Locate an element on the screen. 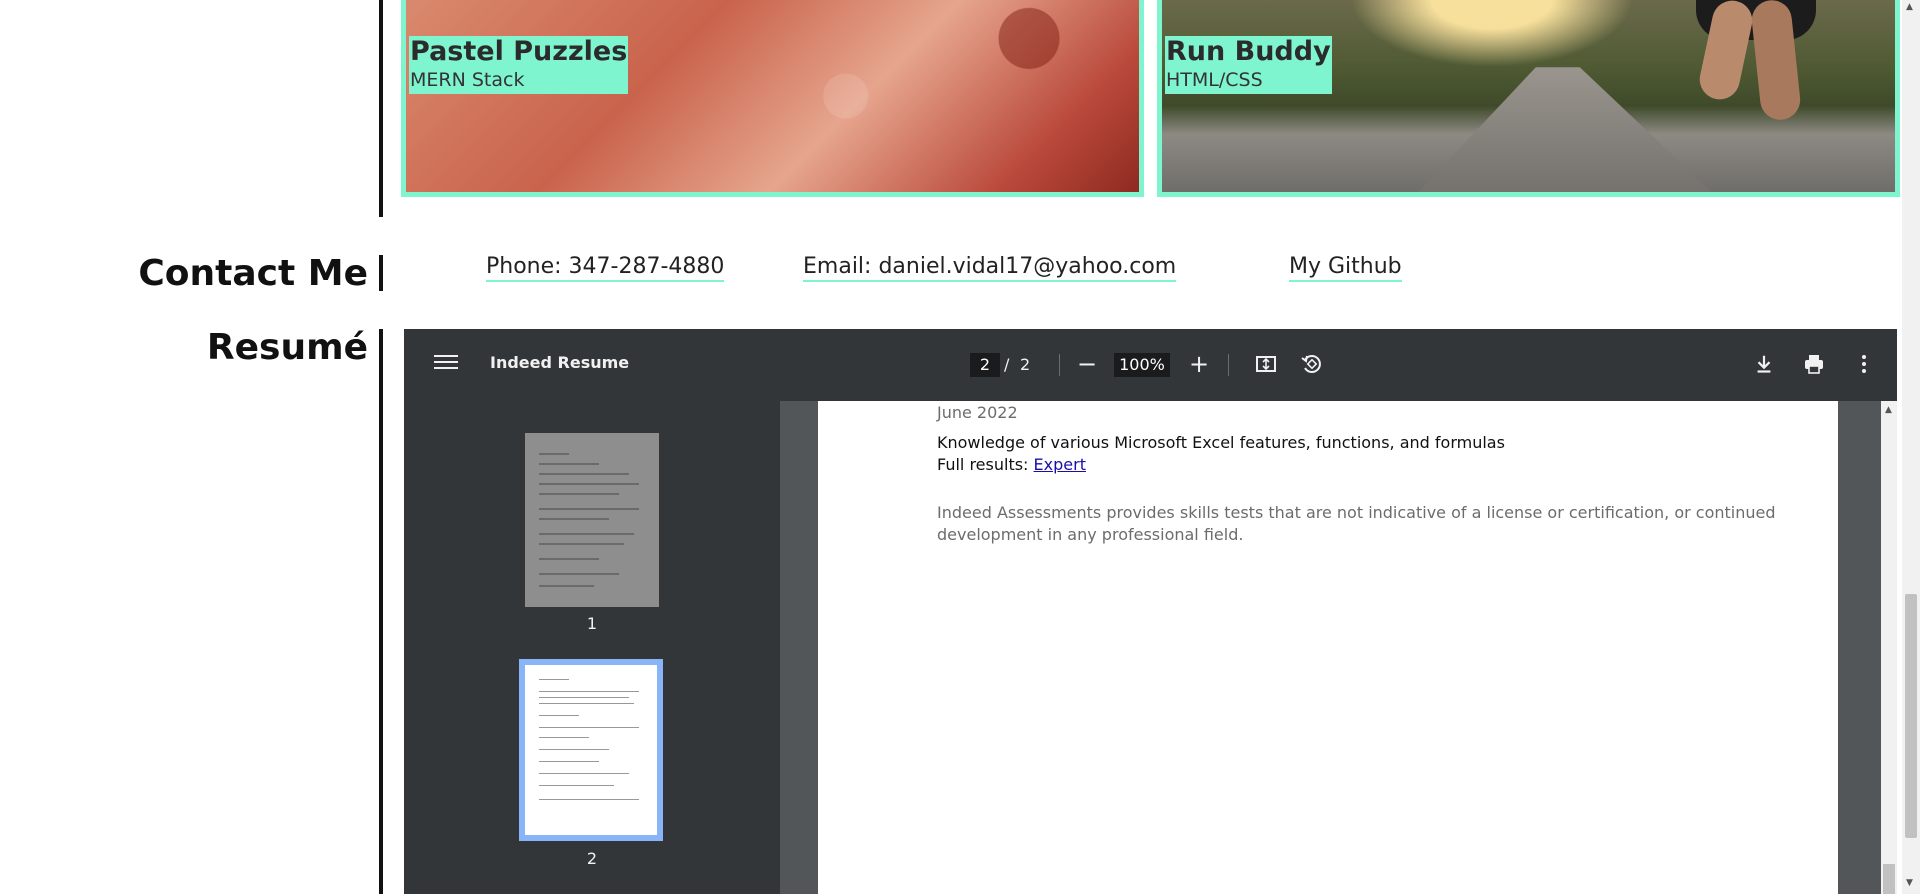 The height and width of the screenshot is (894, 1920). project-title: Pastel Puzzles is located at coordinates (519, 51).